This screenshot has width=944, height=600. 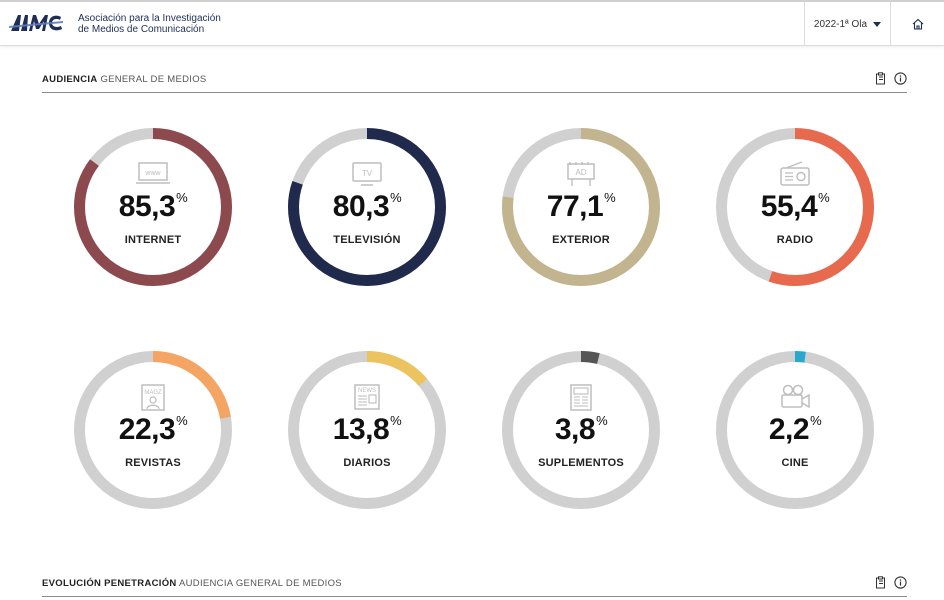 What do you see at coordinates (153, 463) in the screenshot?
I see `gauge-label: REVISTAS` at bounding box center [153, 463].